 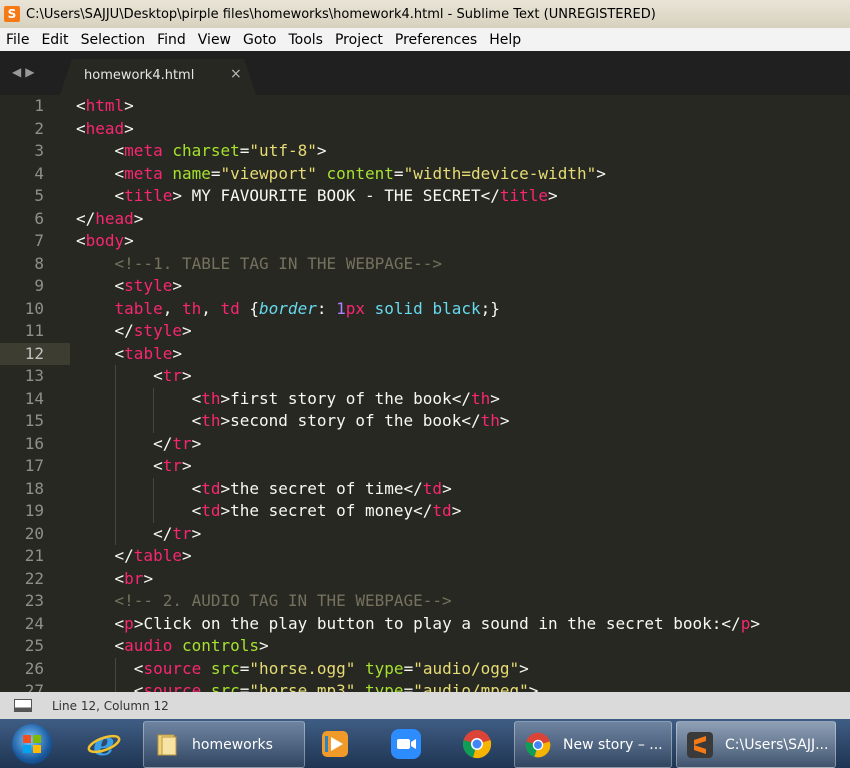 What do you see at coordinates (305, 40) in the screenshot?
I see `menu-tools: Tools` at bounding box center [305, 40].